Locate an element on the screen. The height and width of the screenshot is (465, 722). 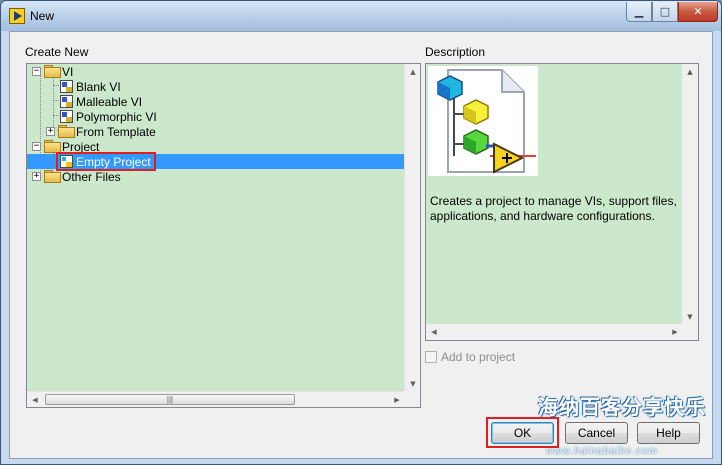
tree-horizontal-scrollbar: ◀ ||| ▶ is located at coordinates (216, 399).